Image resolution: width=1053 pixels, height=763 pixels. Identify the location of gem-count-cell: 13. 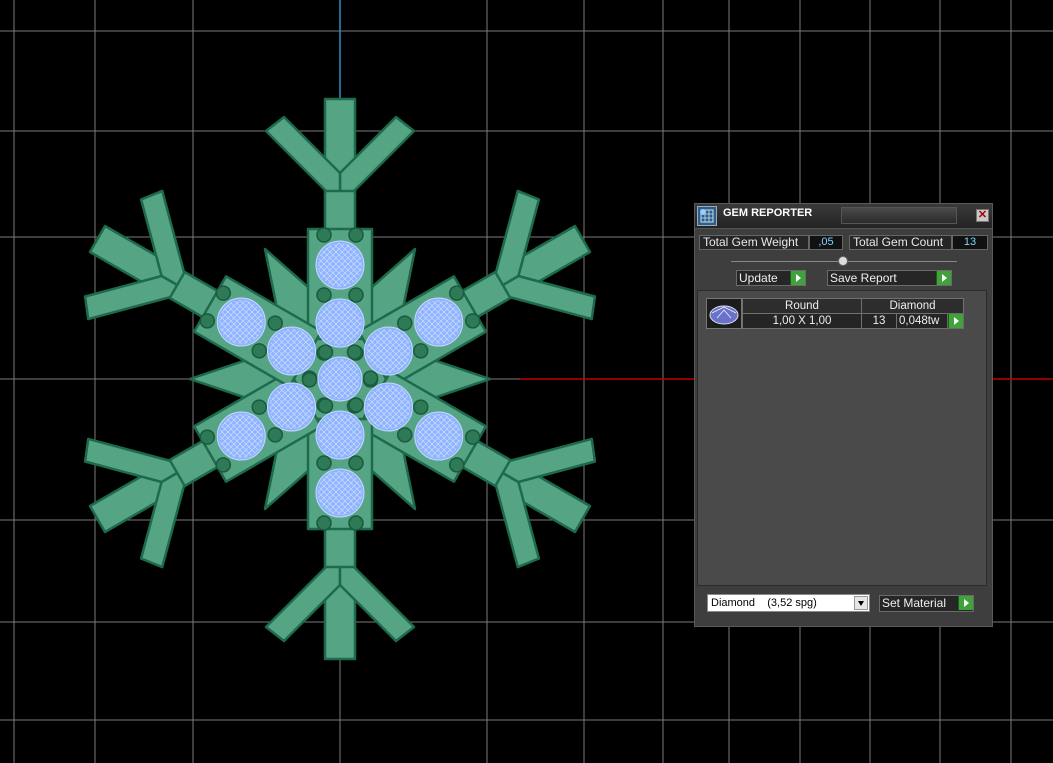
(879, 321).